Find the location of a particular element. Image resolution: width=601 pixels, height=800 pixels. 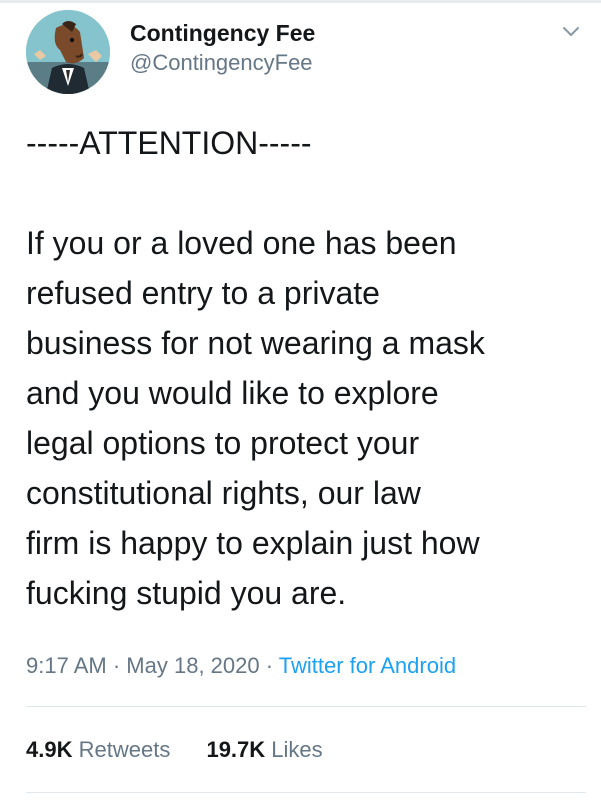

tweet-header: Contingency Fee @ContingencyFee is located at coordinates (306, 53).